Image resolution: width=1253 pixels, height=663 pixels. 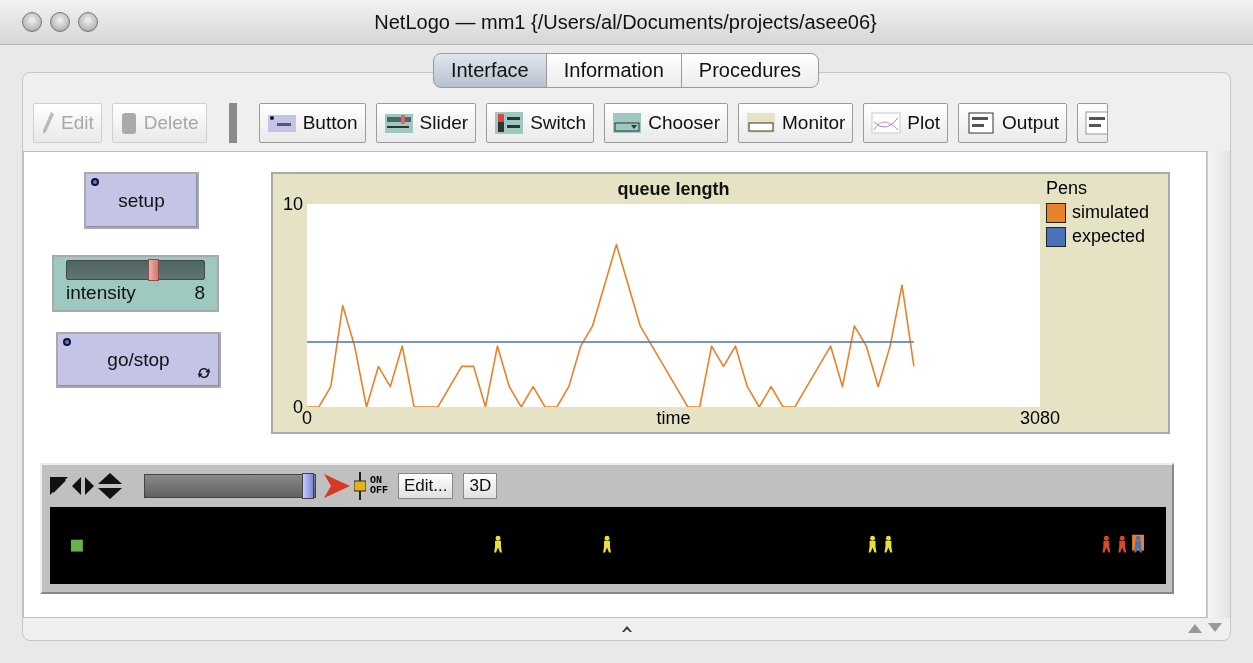 What do you see at coordinates (360, 485) in the screenshot?
I see `update-switch-icon` at bounding box center [360, 485].